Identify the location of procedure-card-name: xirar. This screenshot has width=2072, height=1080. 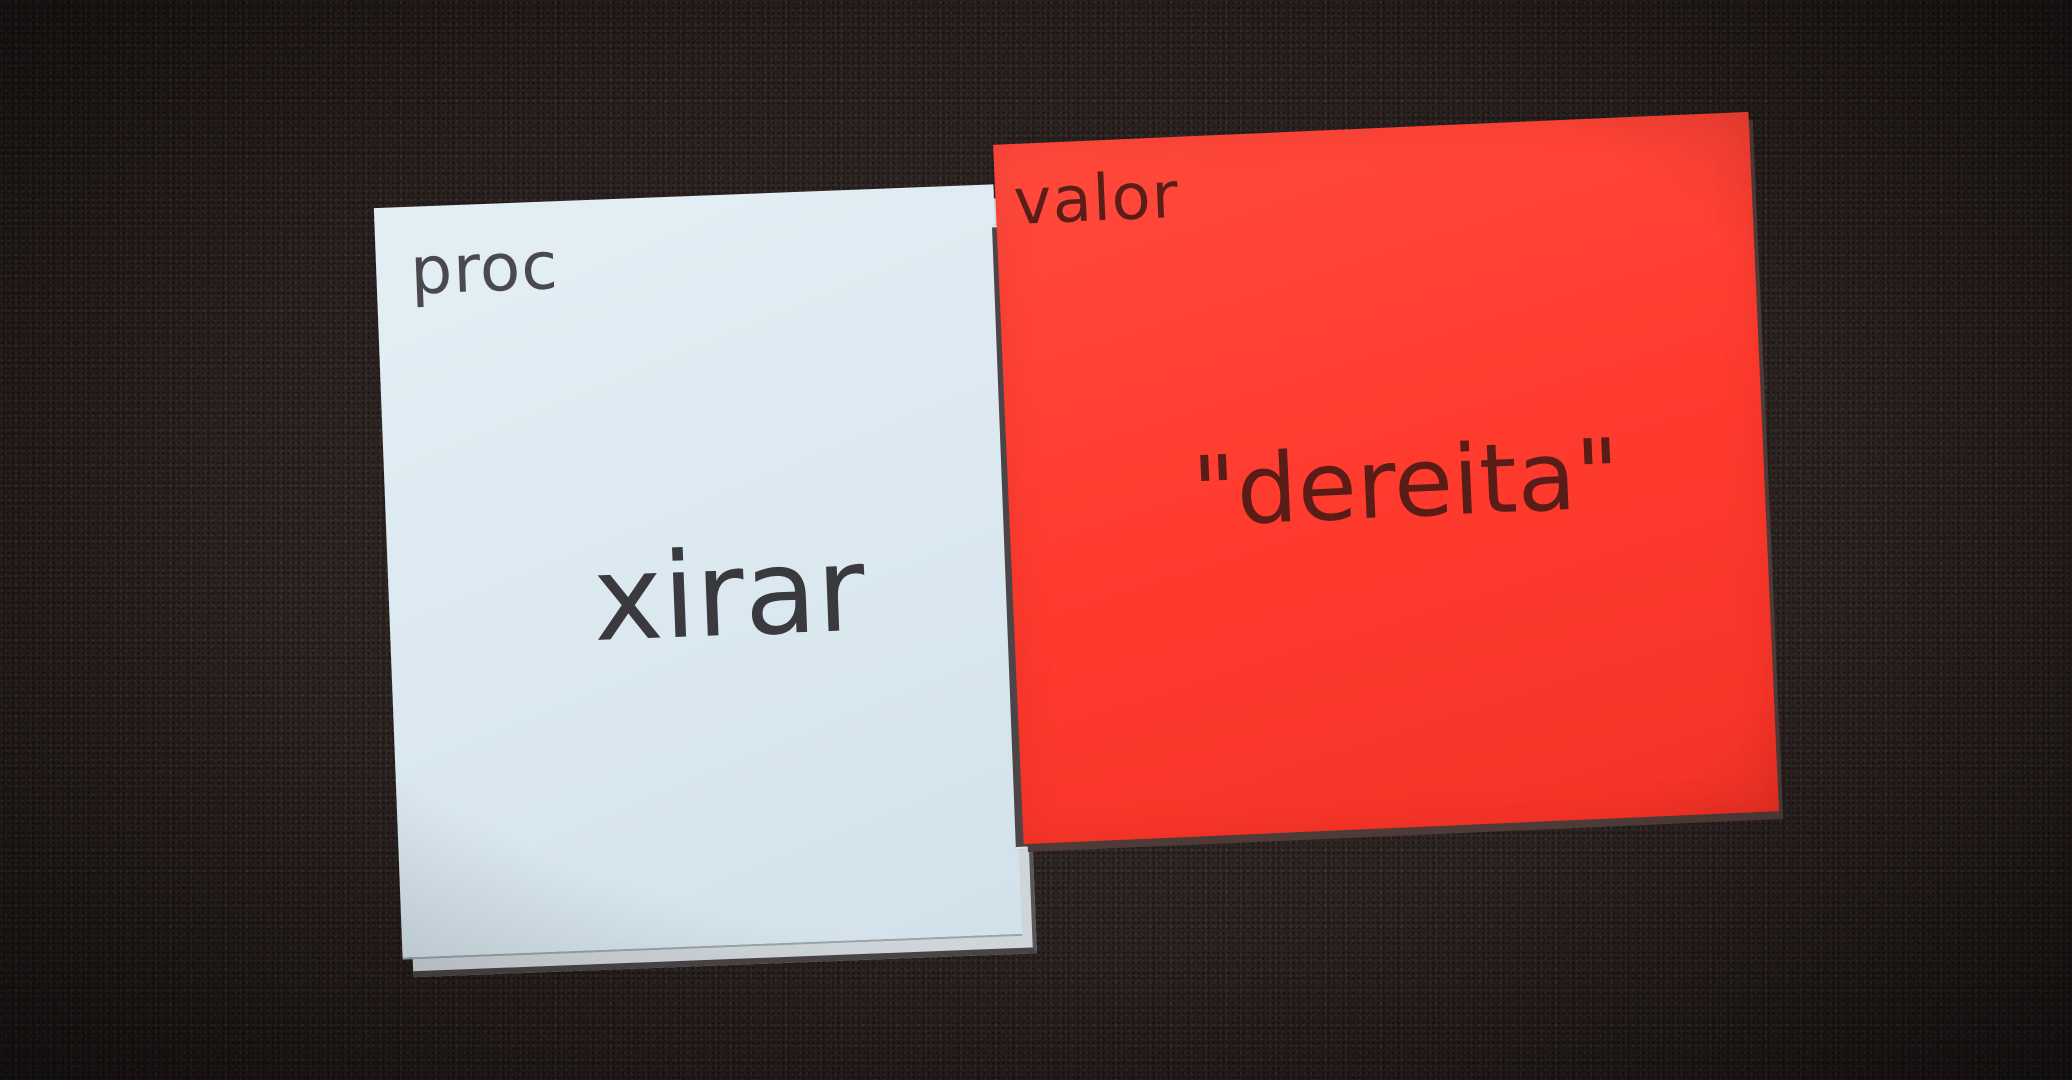
(729, 593).